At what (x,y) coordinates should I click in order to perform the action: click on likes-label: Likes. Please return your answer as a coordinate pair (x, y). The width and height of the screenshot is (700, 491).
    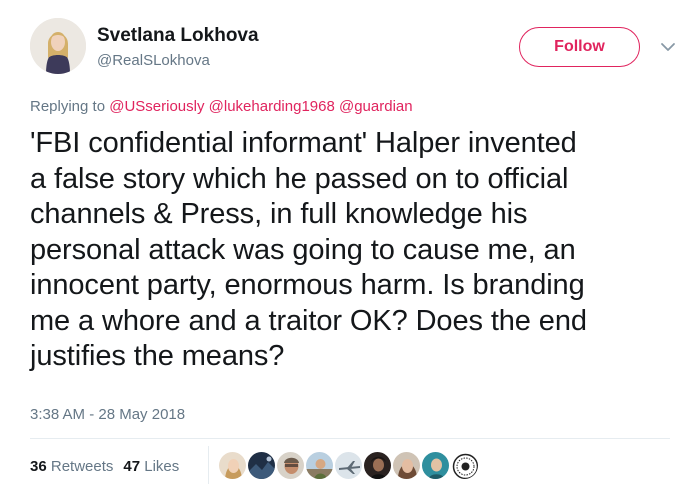
    Looking at the image, I should click on (162, 466).